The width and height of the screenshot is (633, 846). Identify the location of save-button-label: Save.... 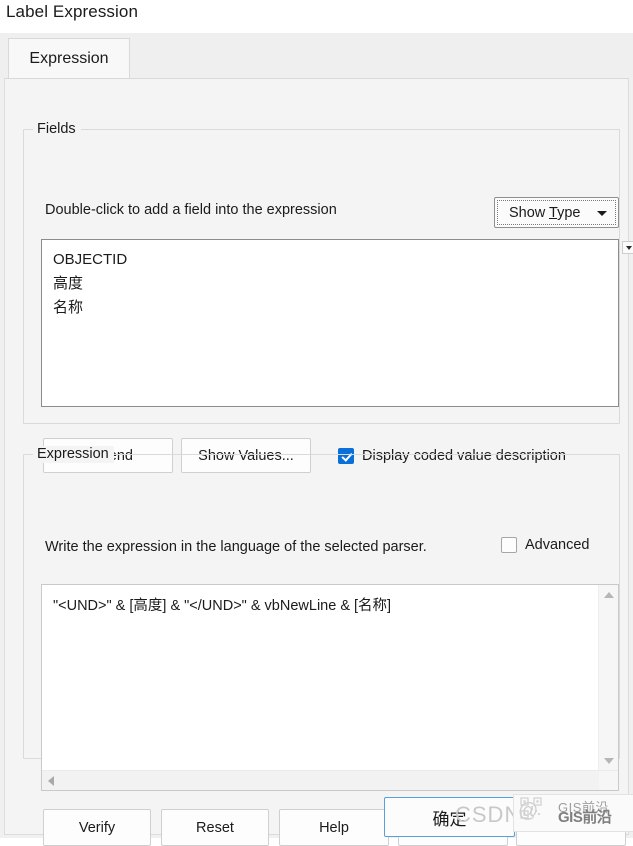
(571, 827).